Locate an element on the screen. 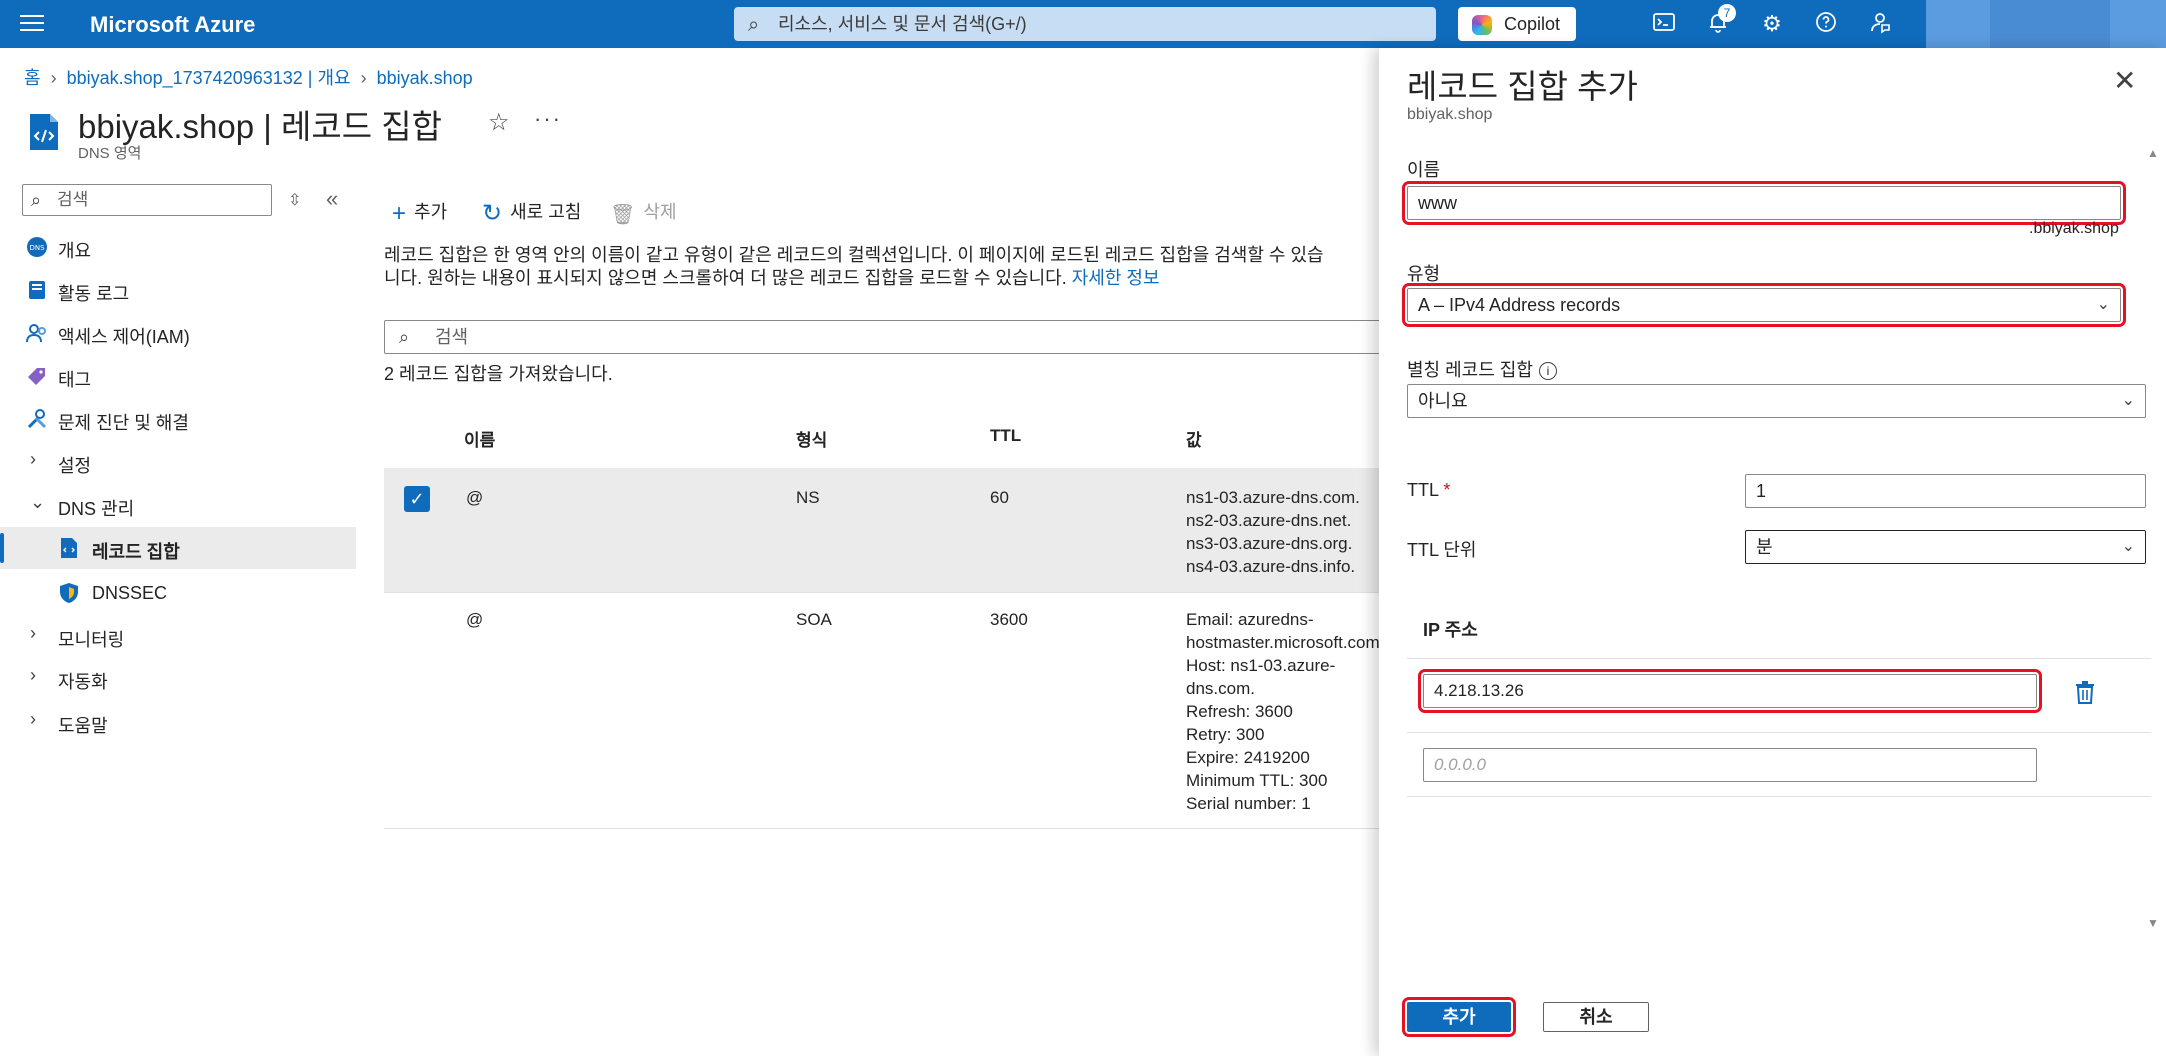  add-button: + 추가 is located at coordinates (419, 213).